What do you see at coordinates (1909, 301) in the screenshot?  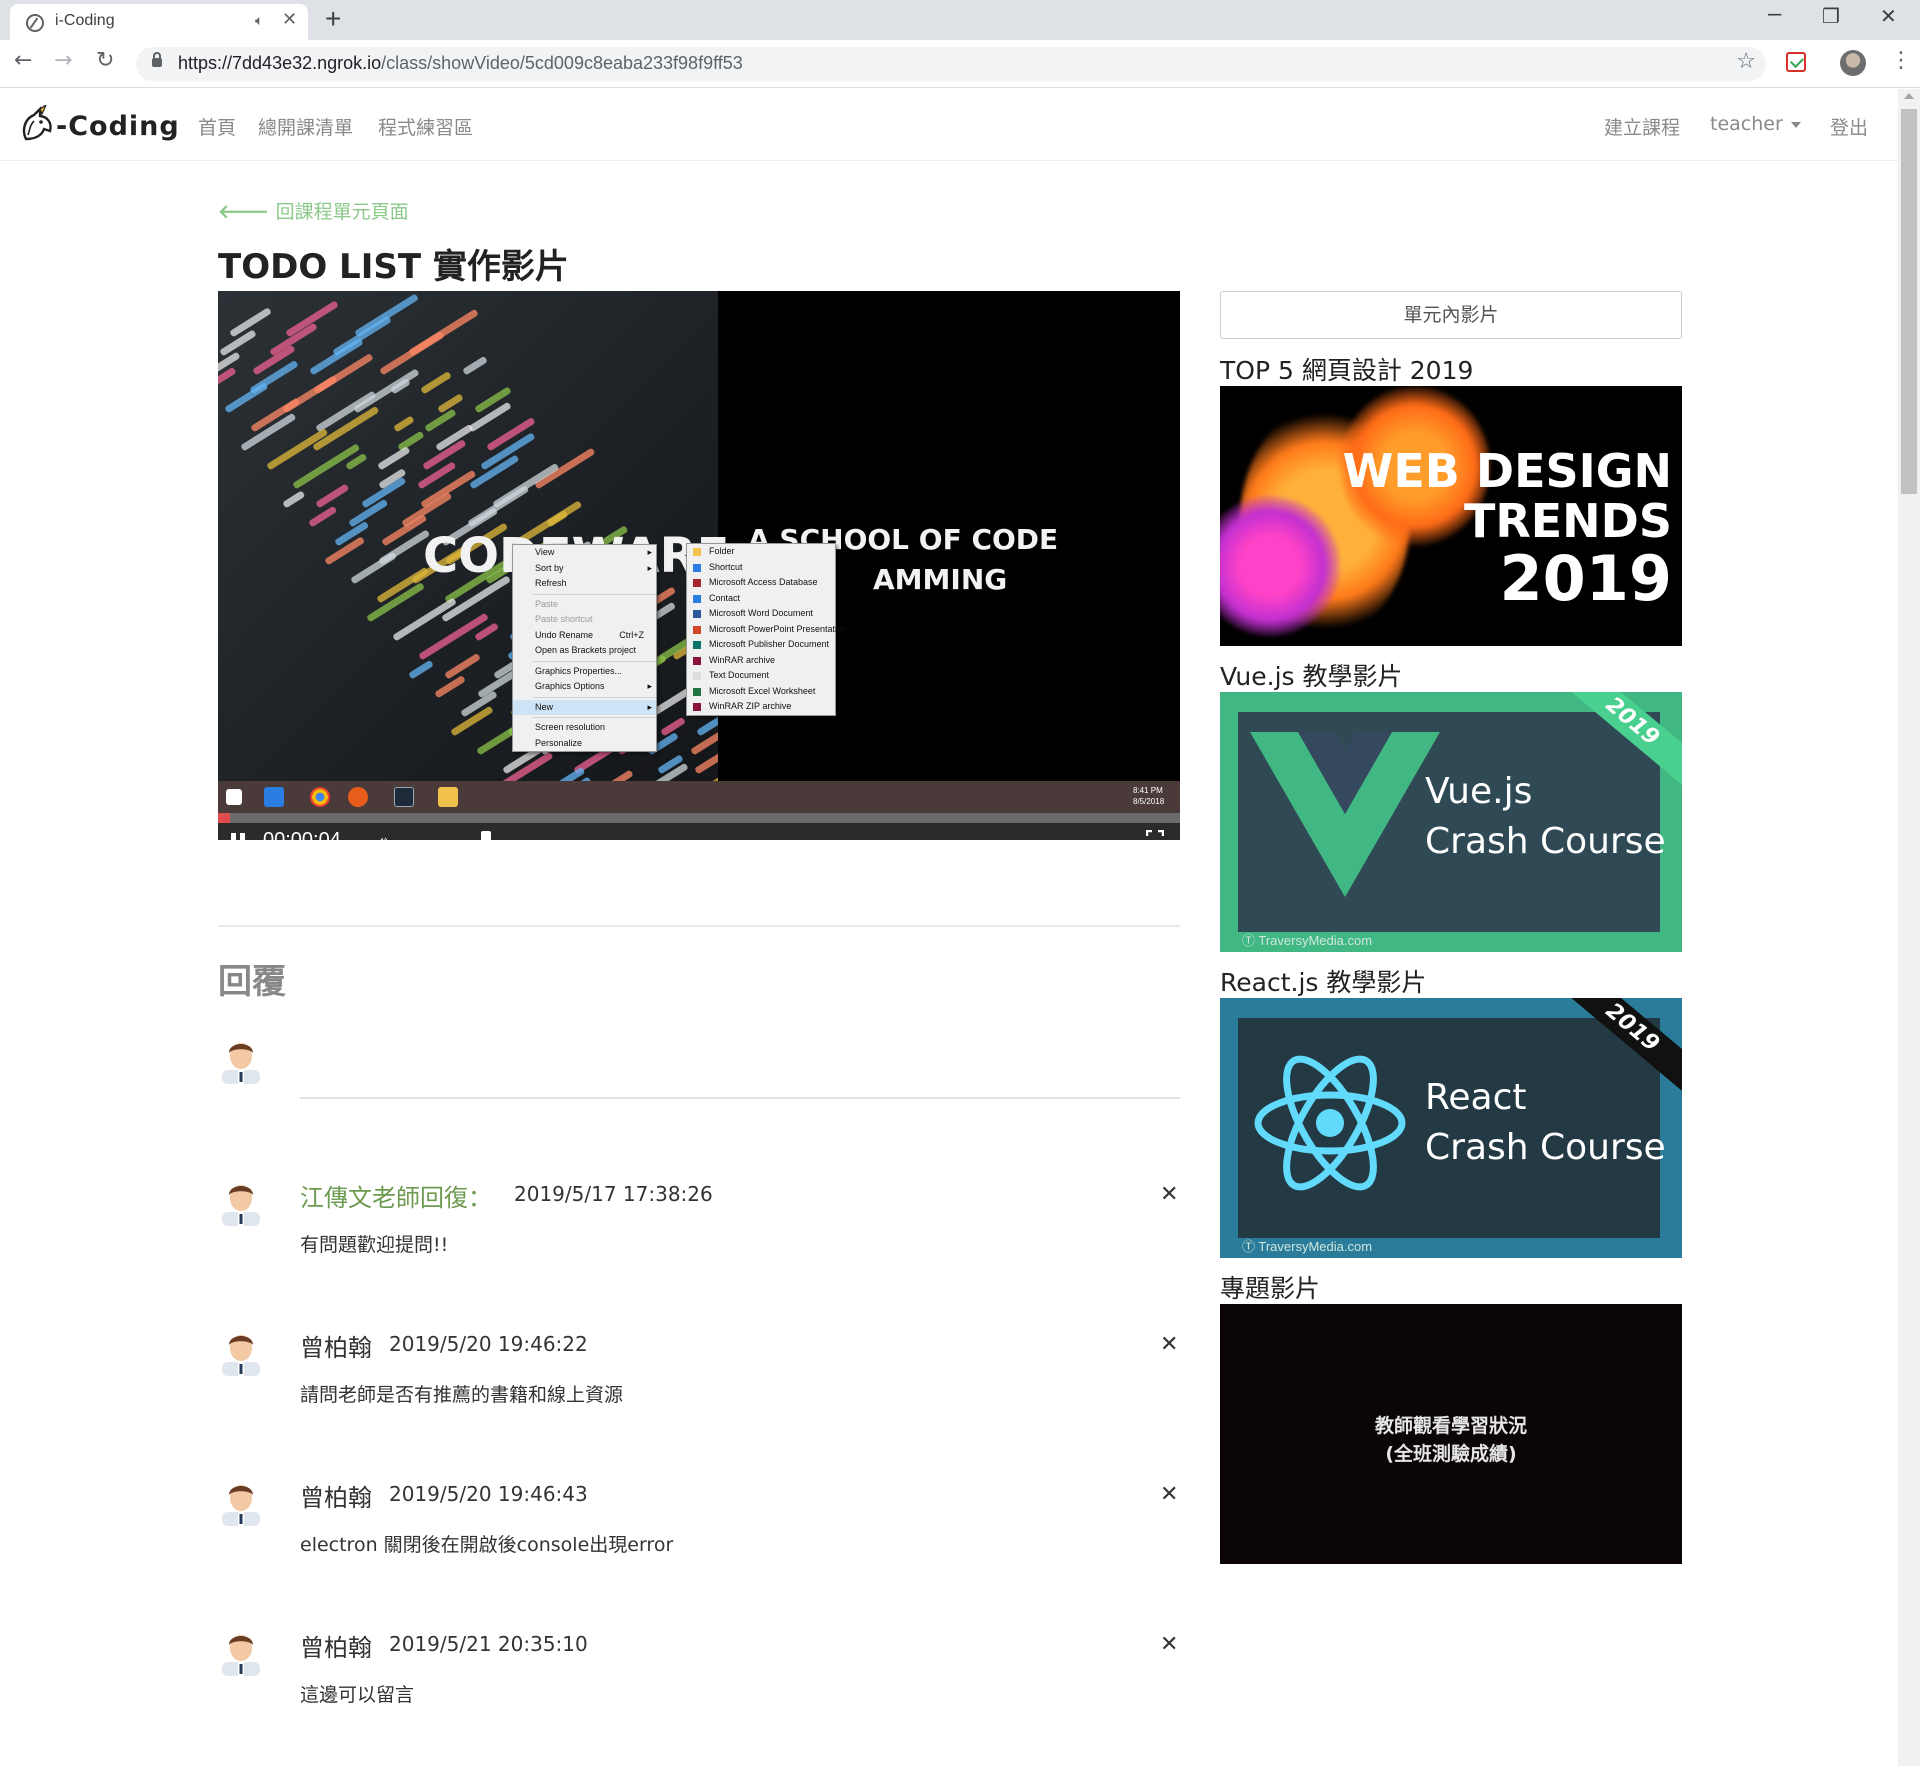 I see `scrollbar-thumb` at bounding box center [1909, 301].